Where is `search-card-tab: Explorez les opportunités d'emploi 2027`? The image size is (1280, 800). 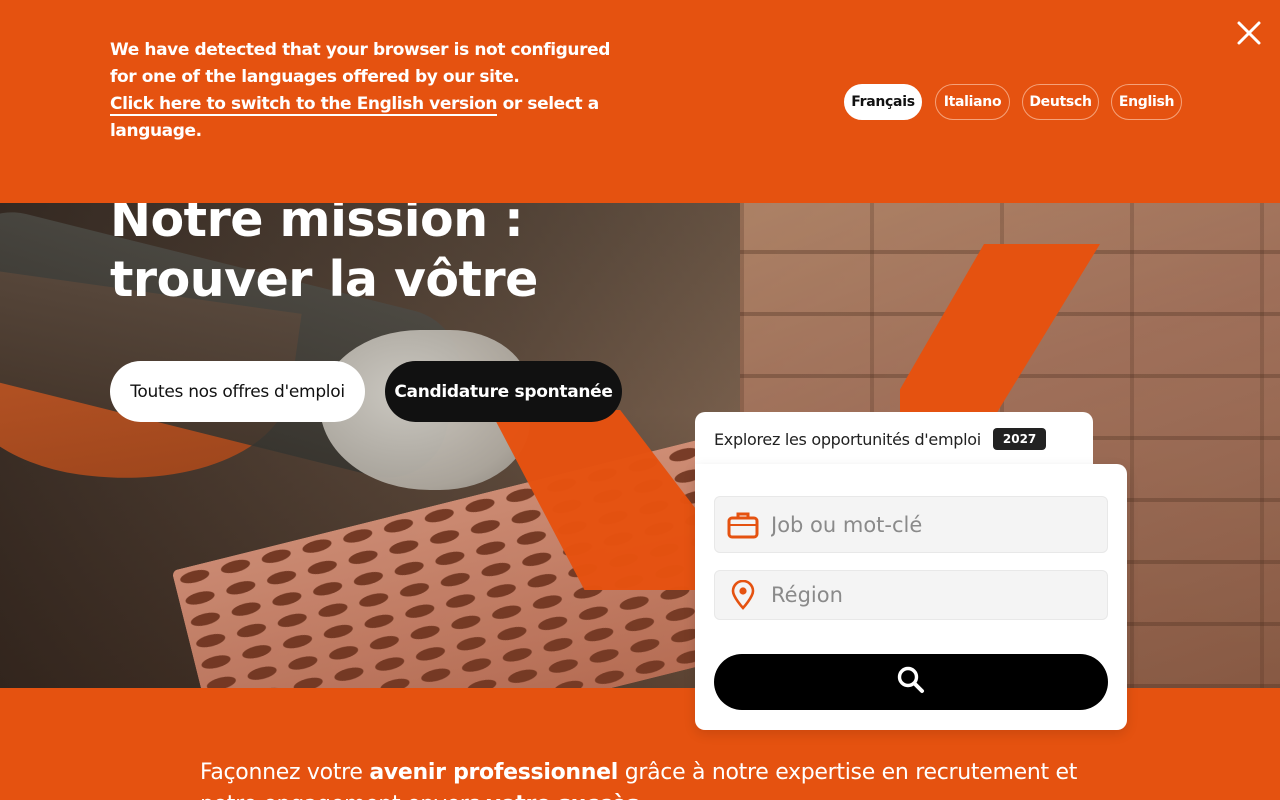
search-card-tab: Explorez les opportunités d'emploi 2027 is located at coordinates (894, 442).